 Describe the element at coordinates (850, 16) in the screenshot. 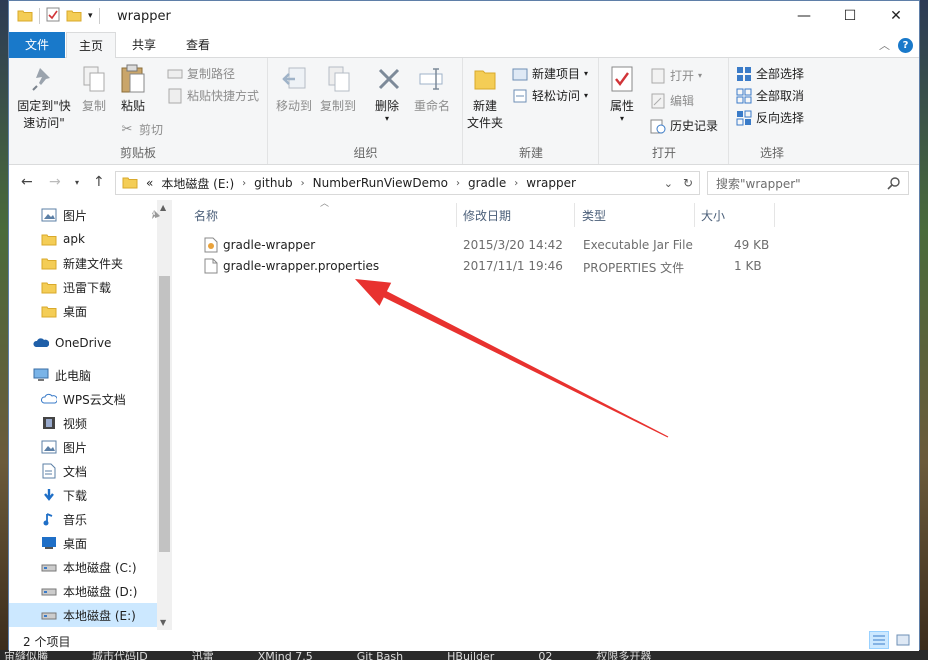

I see `maximize-button: ☐` at that location.